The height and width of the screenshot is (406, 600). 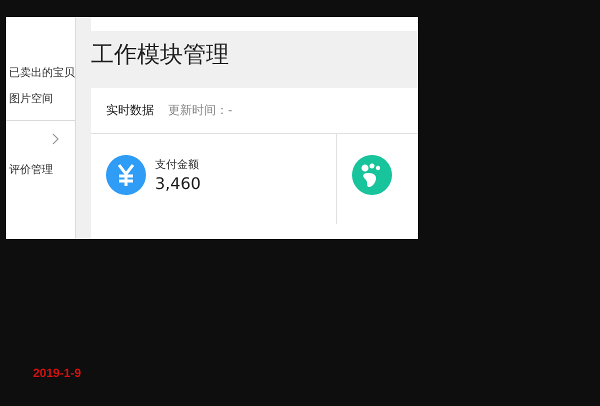 I want to click on stat-value: 3,460, so click(x=178, y=183).